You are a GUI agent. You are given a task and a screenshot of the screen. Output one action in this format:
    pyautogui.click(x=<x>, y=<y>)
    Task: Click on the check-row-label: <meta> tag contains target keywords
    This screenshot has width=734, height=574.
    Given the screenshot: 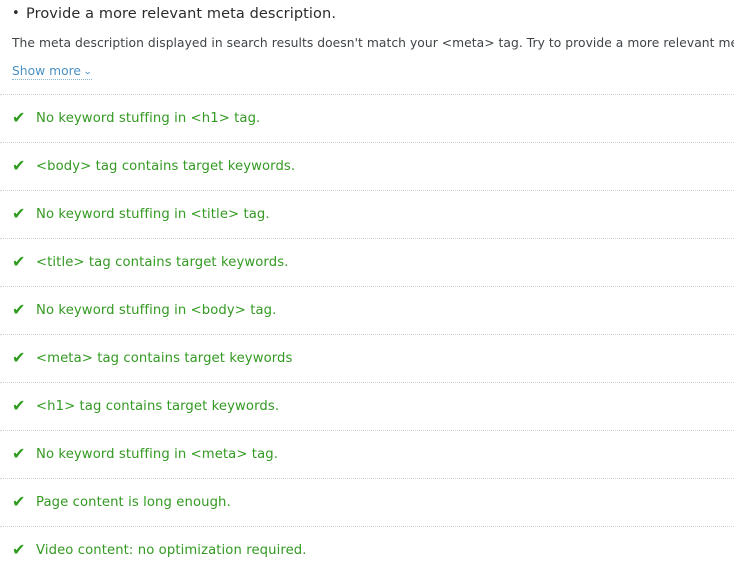 What is the action you would take?
    pyautogui.click(x=164, y=358)
    